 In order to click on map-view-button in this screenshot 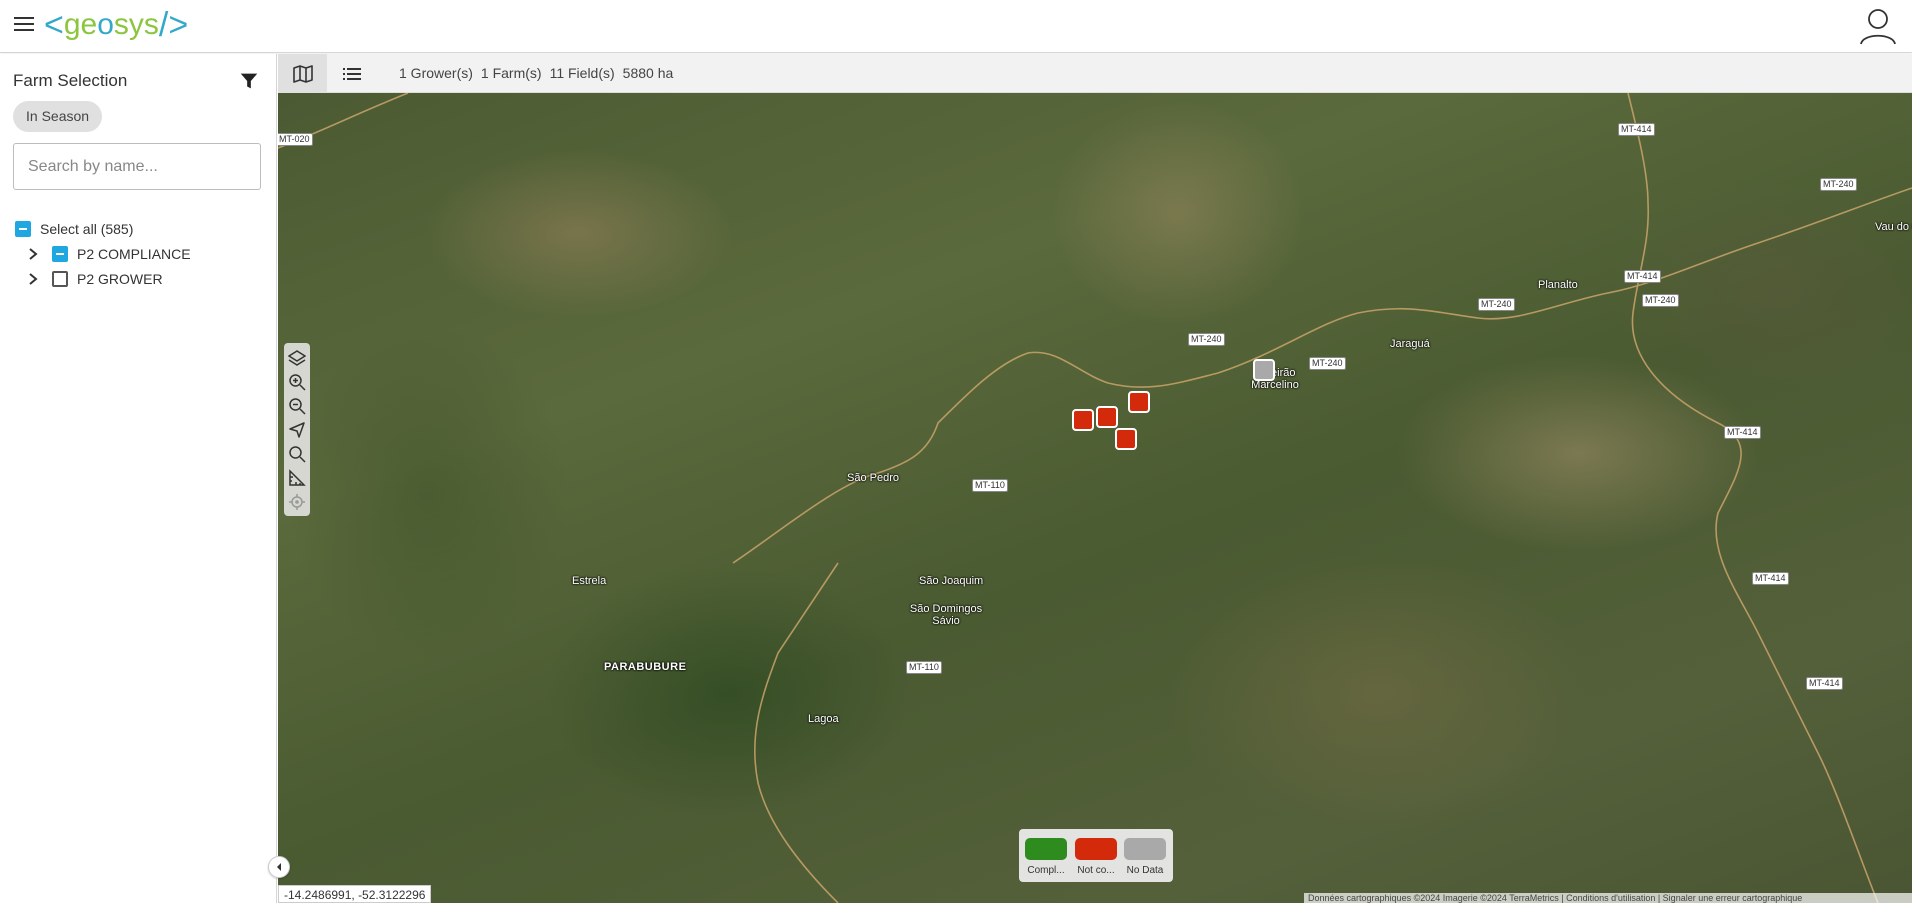, I will do `click(302, 73)`.